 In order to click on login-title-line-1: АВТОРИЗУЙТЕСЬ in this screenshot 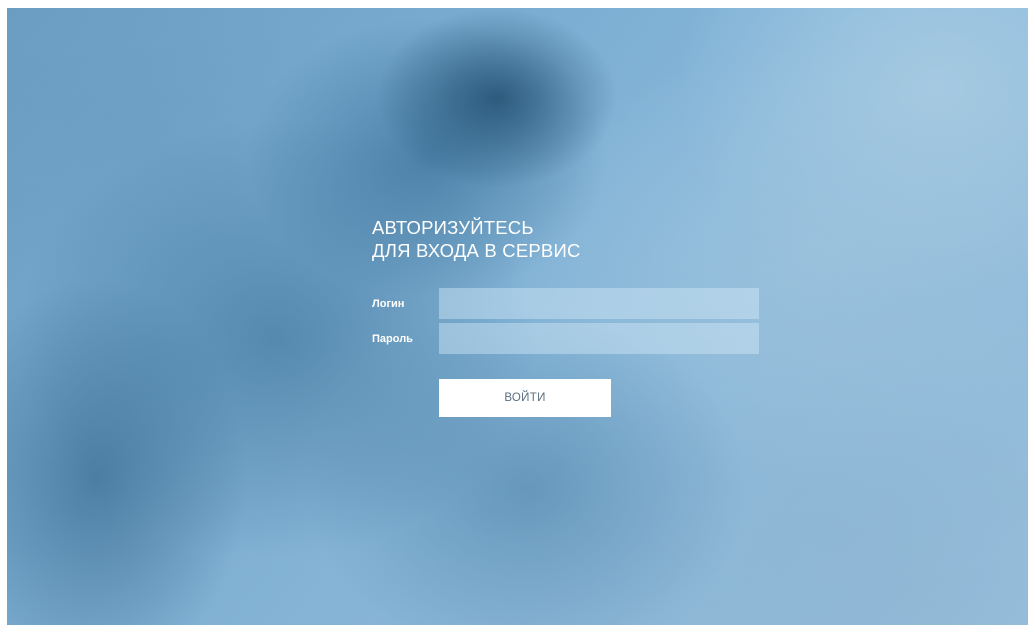, I will do `click(453, 227)`.